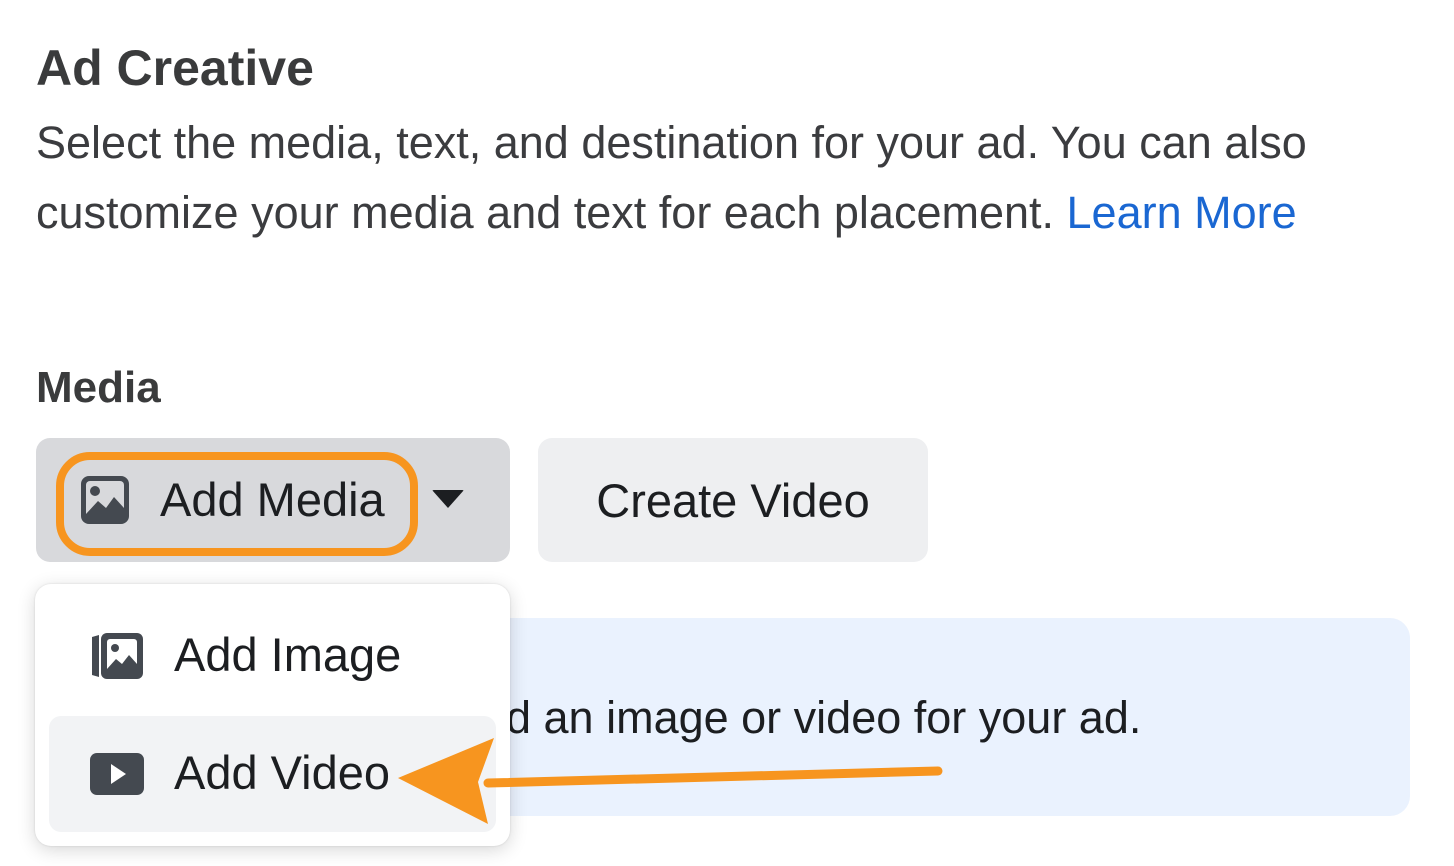 Image resolution: width=1454 pixels, height=866 pixels. I want to click on menu-item-label: Add Video, so click(282, 772).